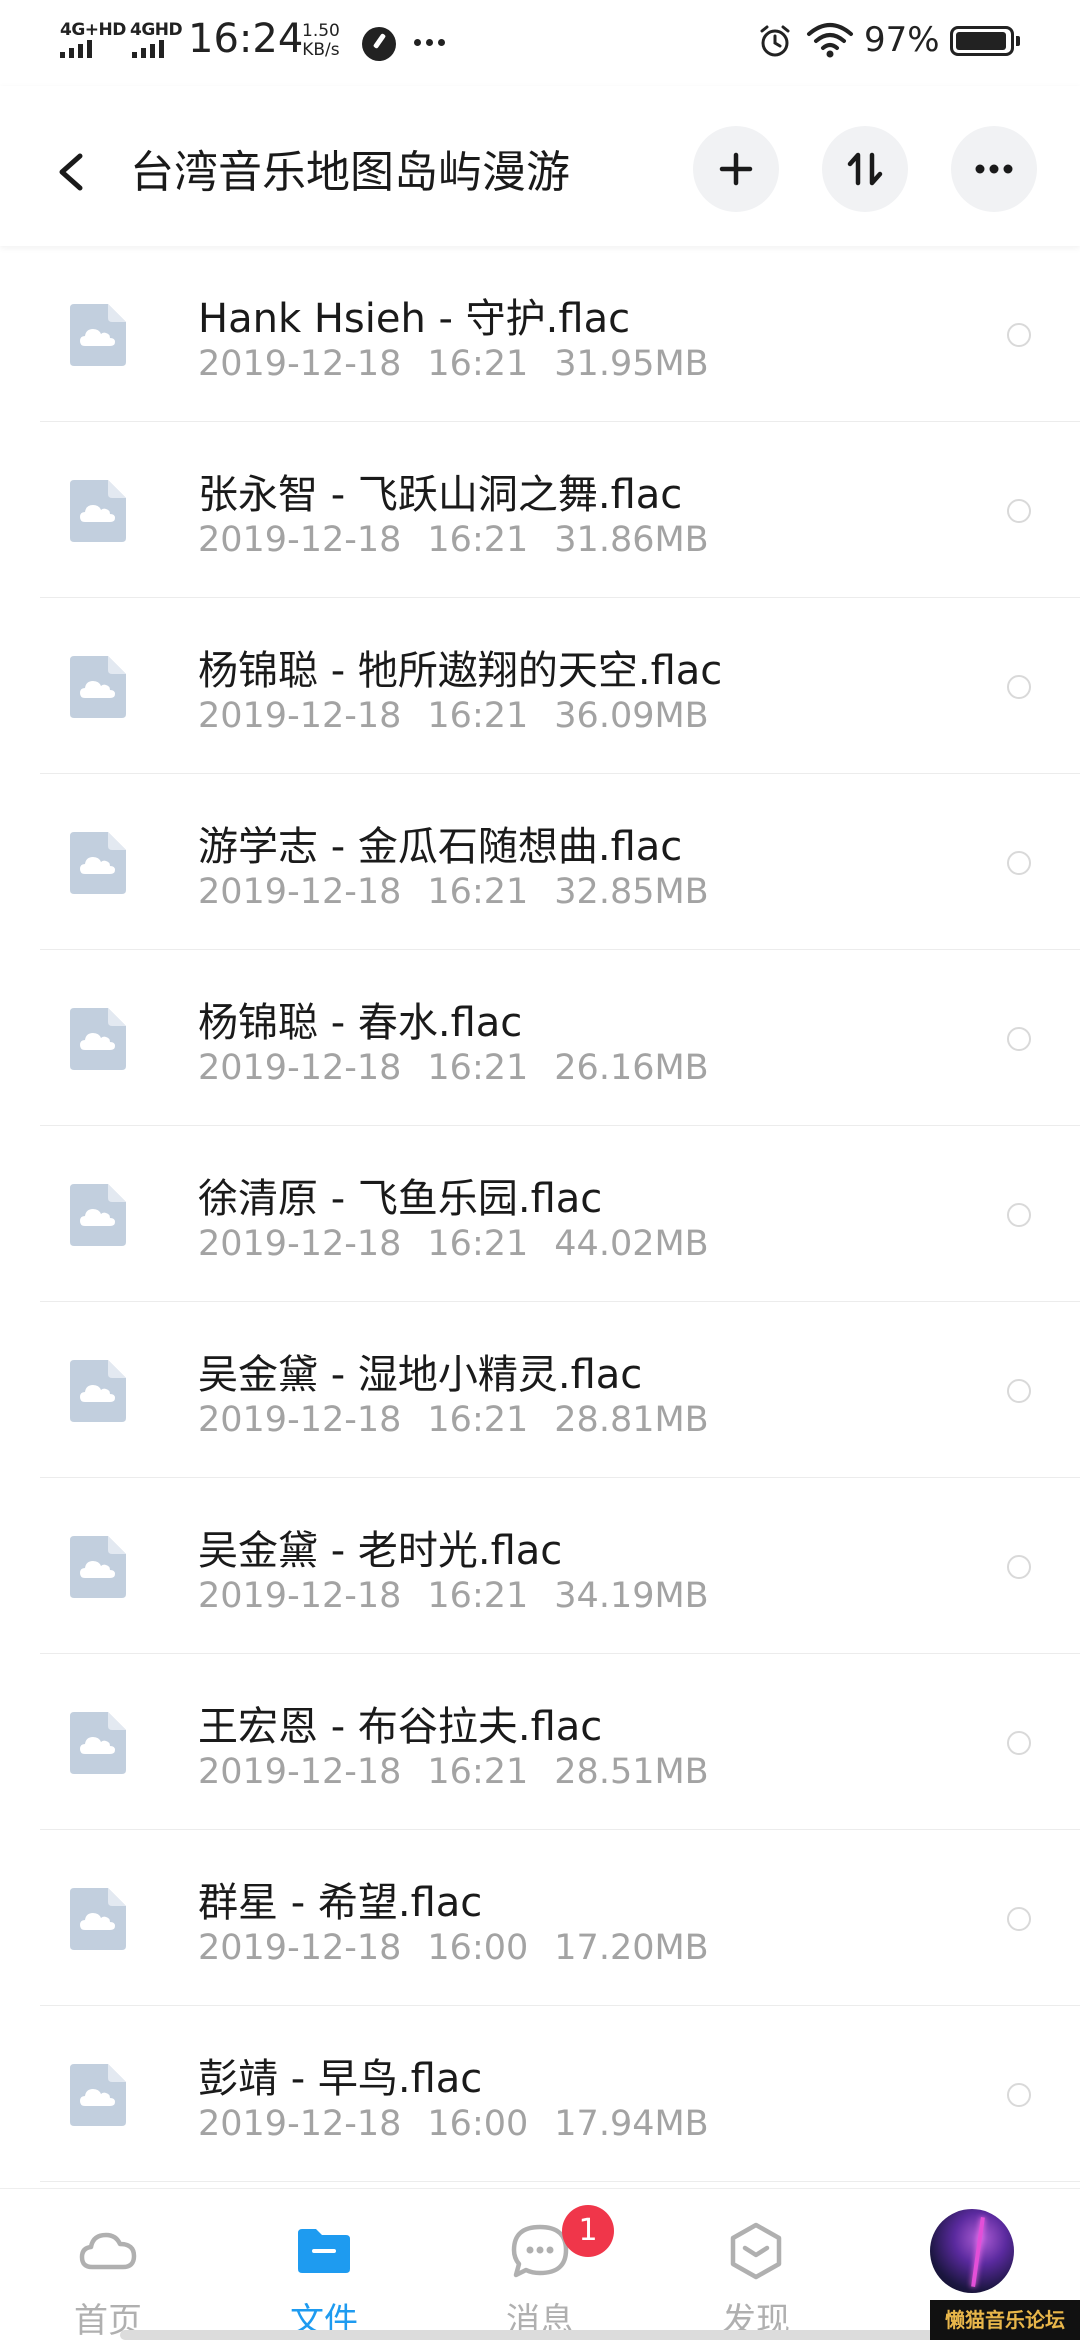  What do you see at coordinates (380, 1551) in the screenshot?
I see `file-name: 吴金黛 - 老时光.flac` at bounding box center [380, 1551].